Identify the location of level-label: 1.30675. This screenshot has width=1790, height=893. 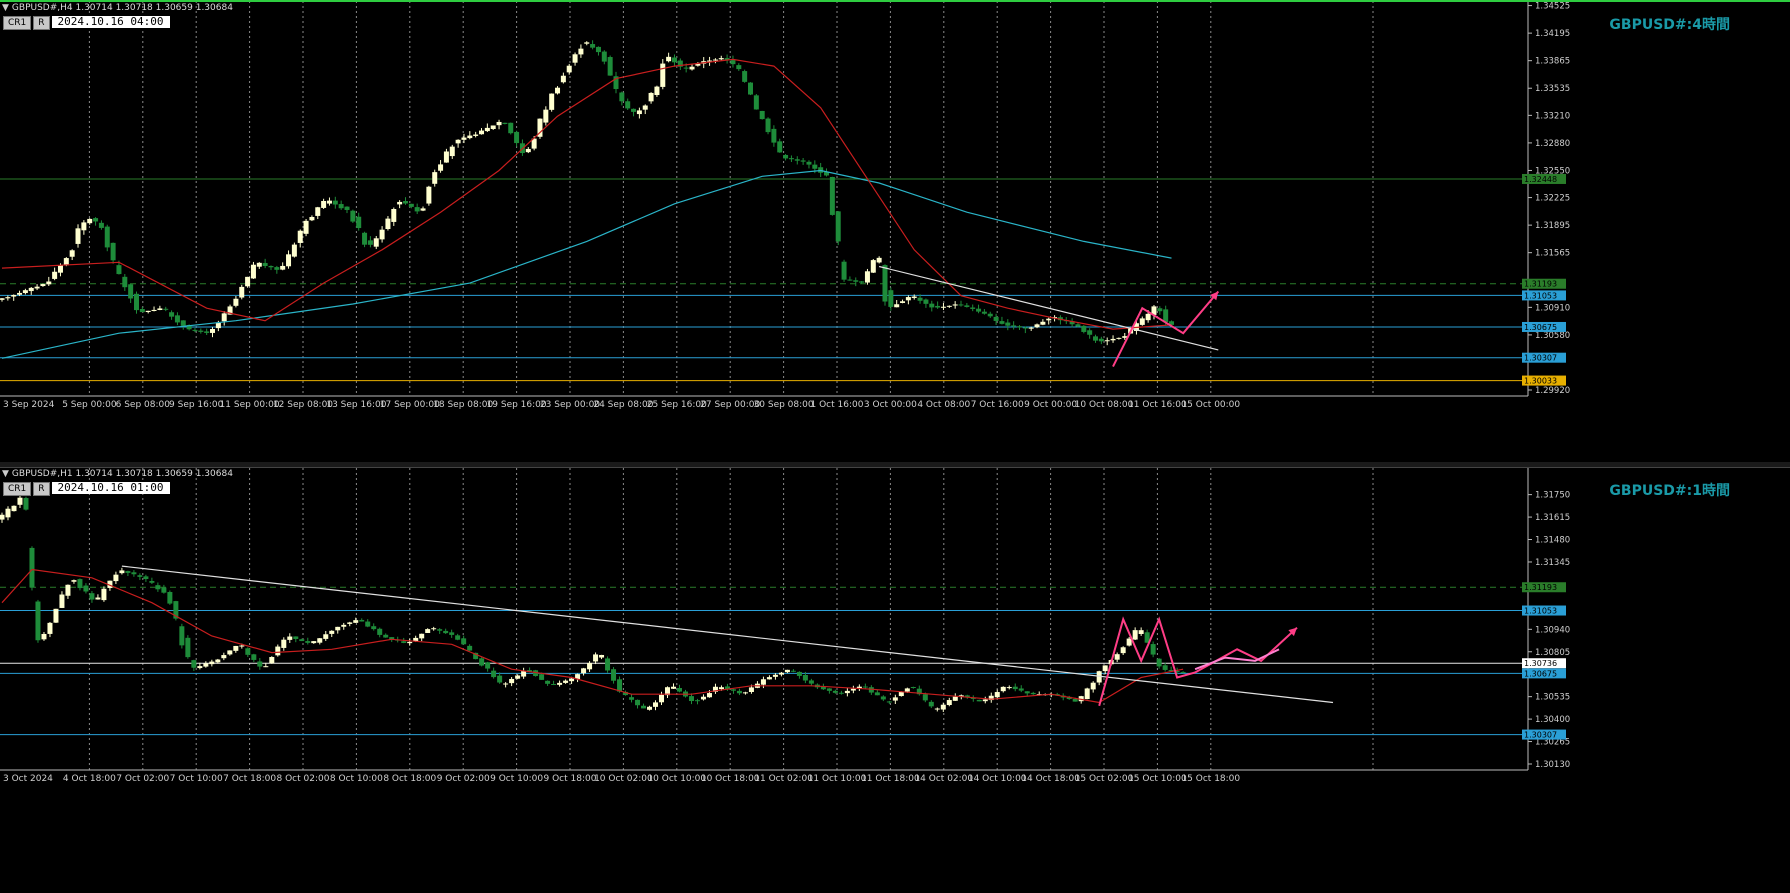
(1540, 327).